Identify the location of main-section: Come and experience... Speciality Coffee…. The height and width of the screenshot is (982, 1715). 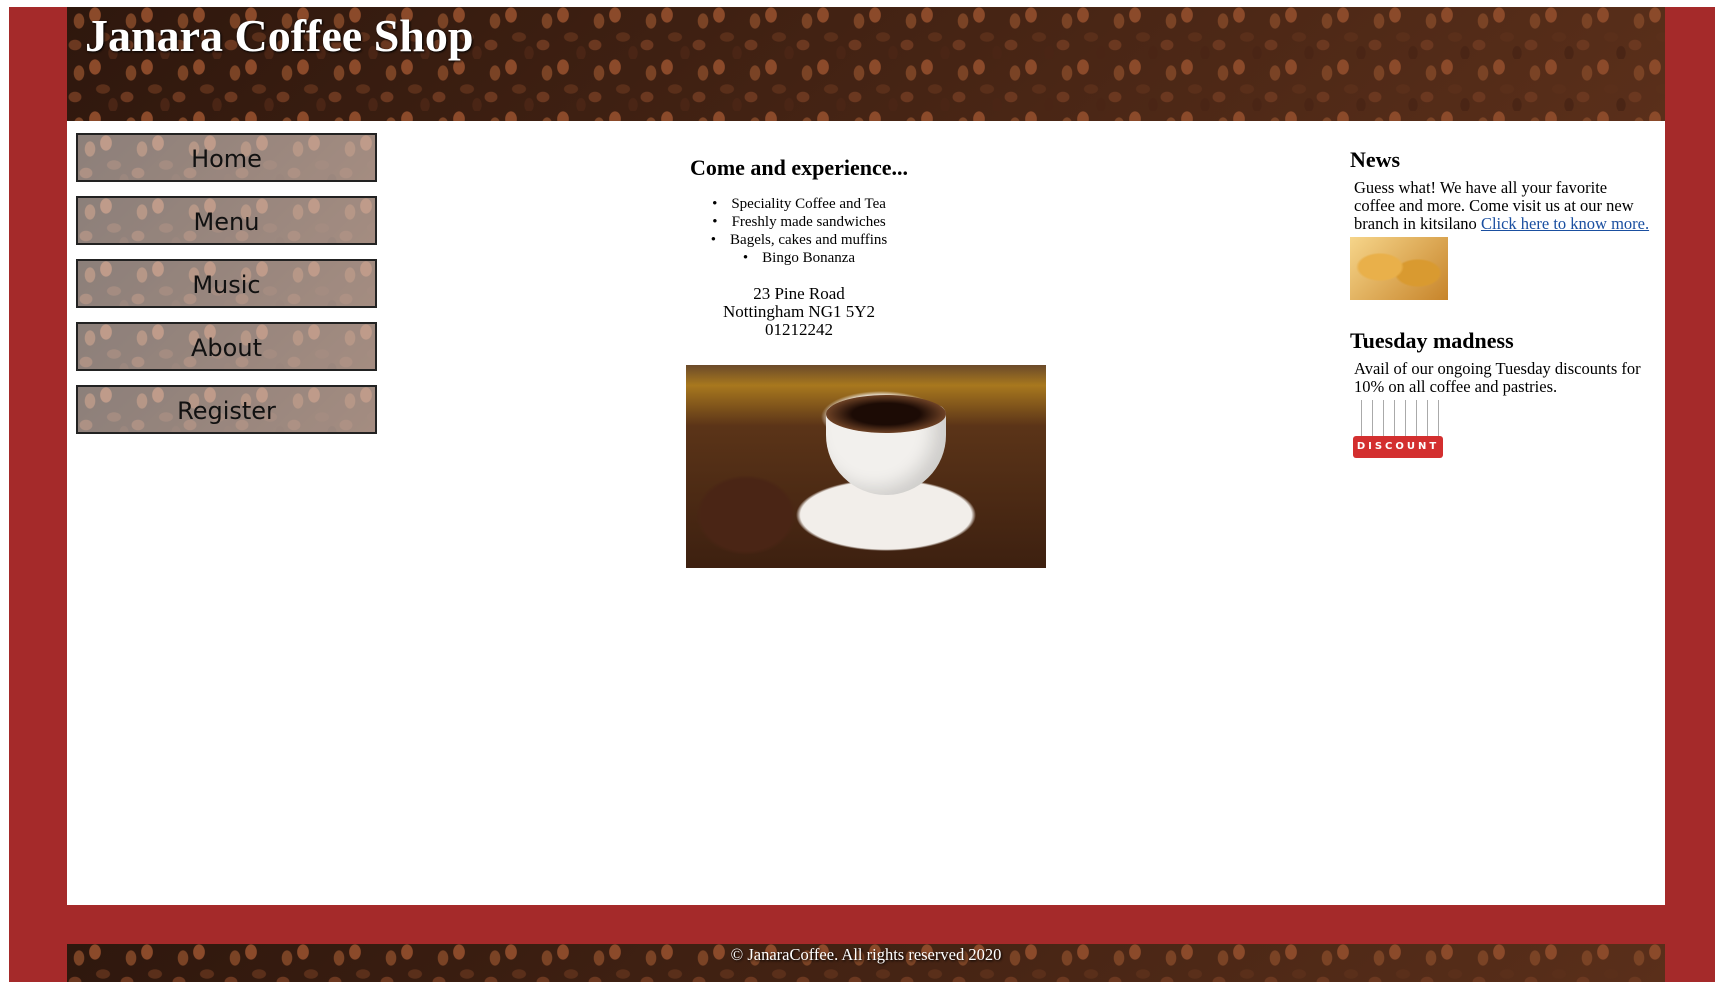
(799, 247).